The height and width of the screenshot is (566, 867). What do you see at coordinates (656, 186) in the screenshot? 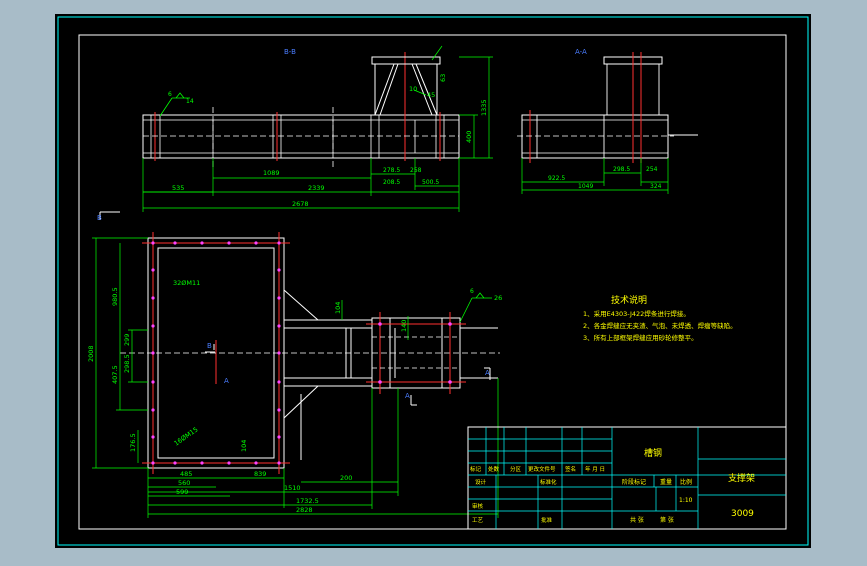
I see `dim-324: 324` at bounding box center [656, 186].